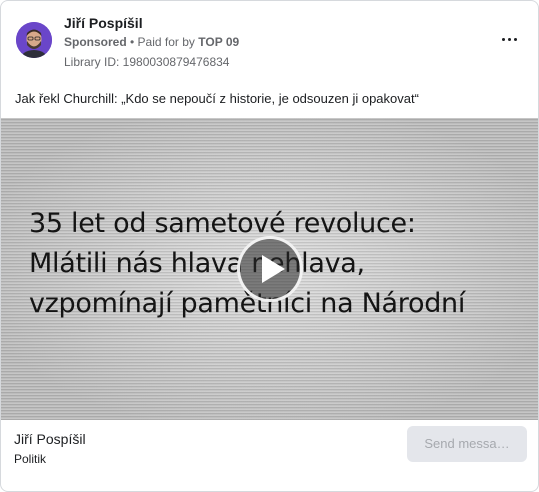 This screenshot has height=492, width=539. I want to click on avatar, so click(34, 40).